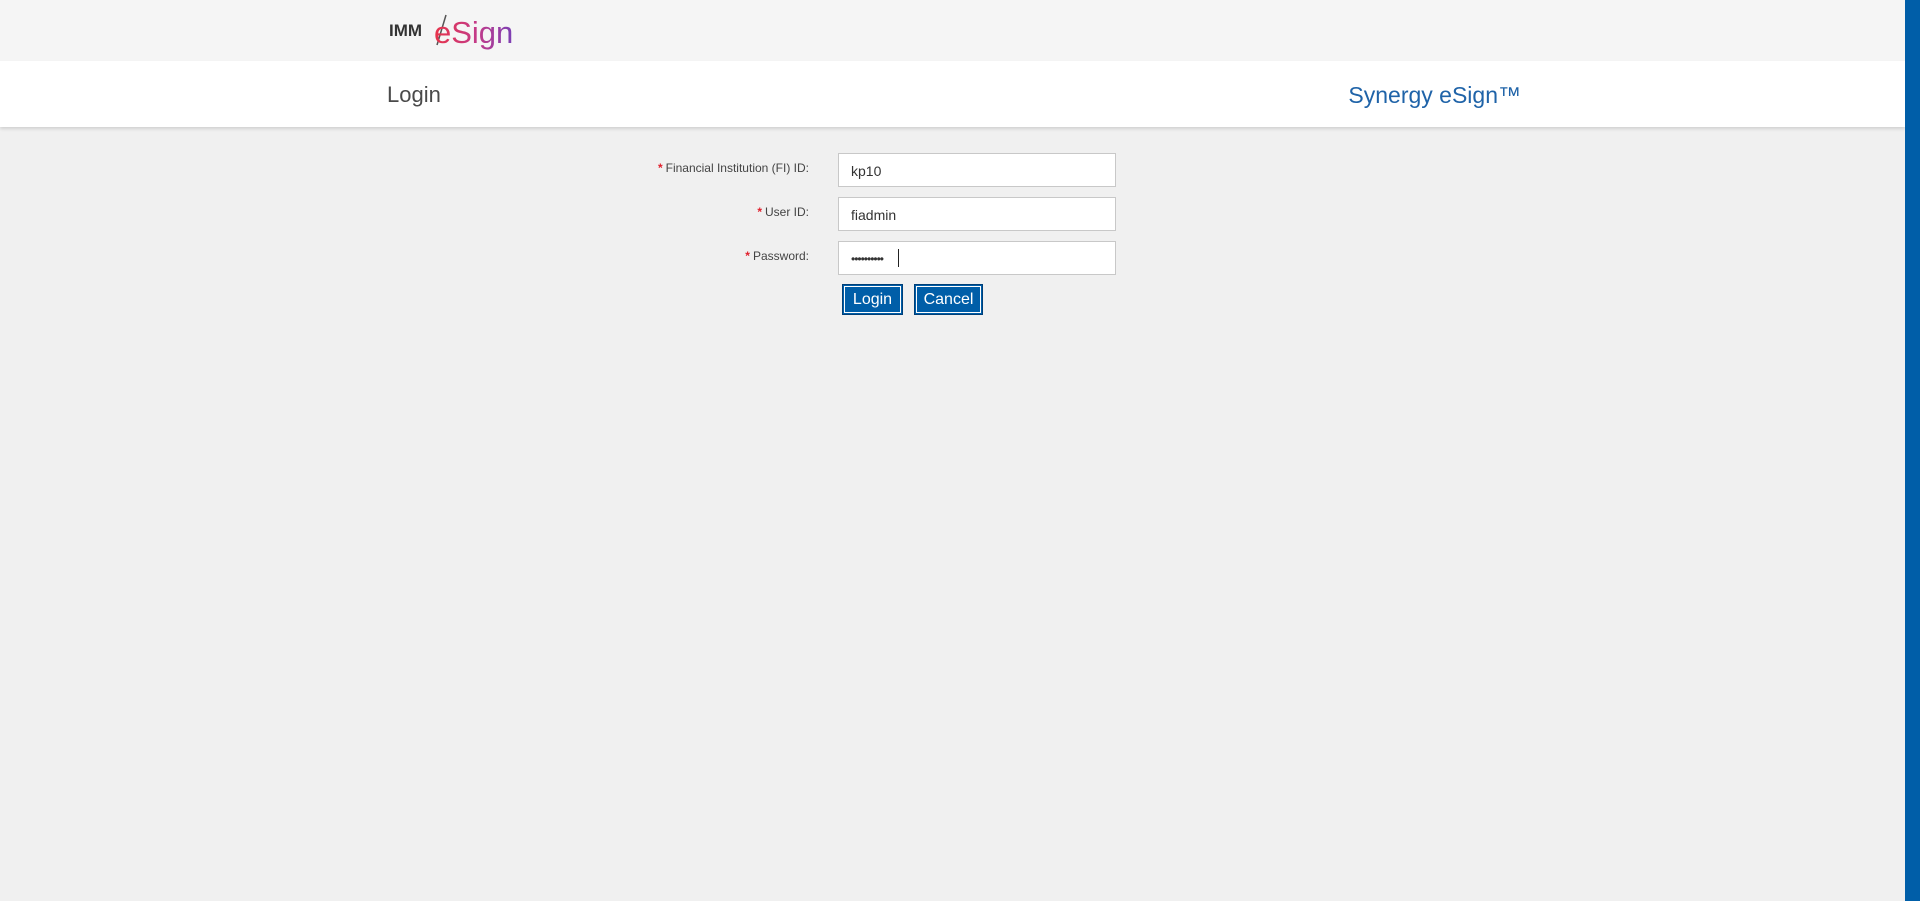 The width and height of the screenshot is (1920, 901). I want to click on top-bar: IMM eSign, so click(952, 30).